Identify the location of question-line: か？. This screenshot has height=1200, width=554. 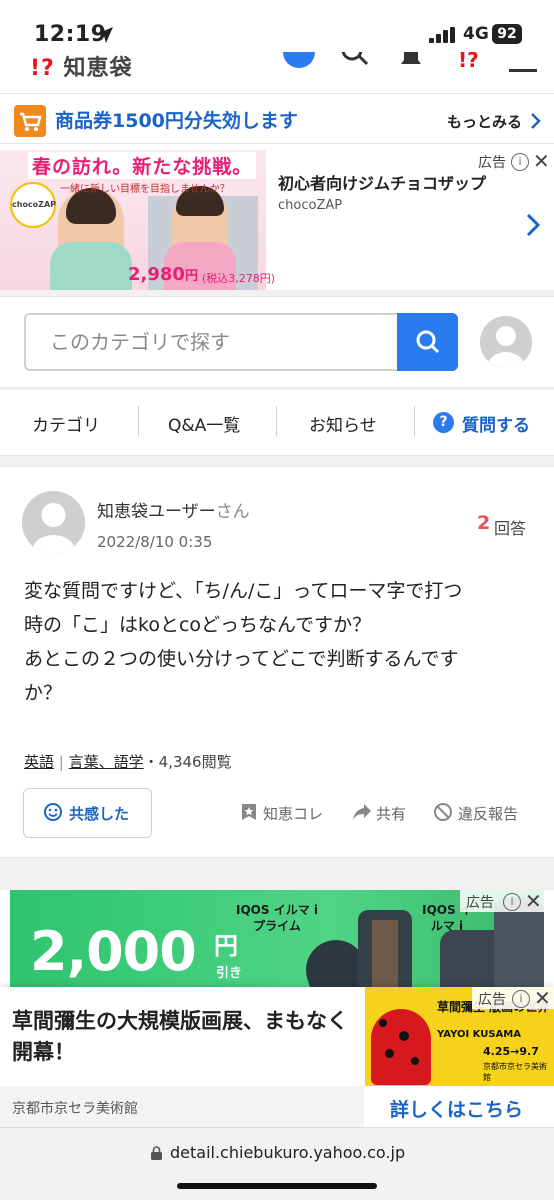
(43, 693).